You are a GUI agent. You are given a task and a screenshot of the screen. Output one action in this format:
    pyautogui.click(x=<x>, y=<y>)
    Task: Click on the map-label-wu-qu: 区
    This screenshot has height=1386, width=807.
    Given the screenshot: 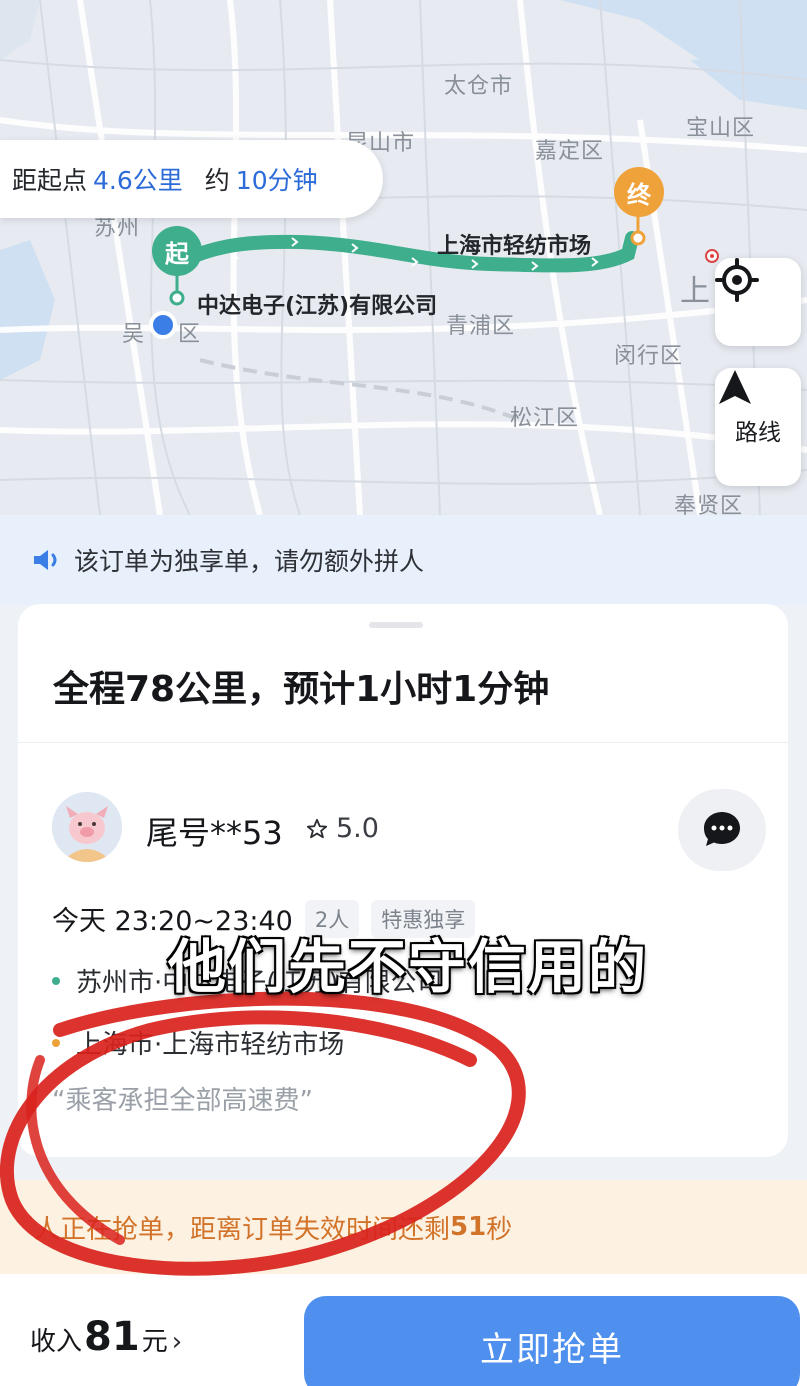 What is the action you would take?
    pyautogui.click(x=190, y=334)
    